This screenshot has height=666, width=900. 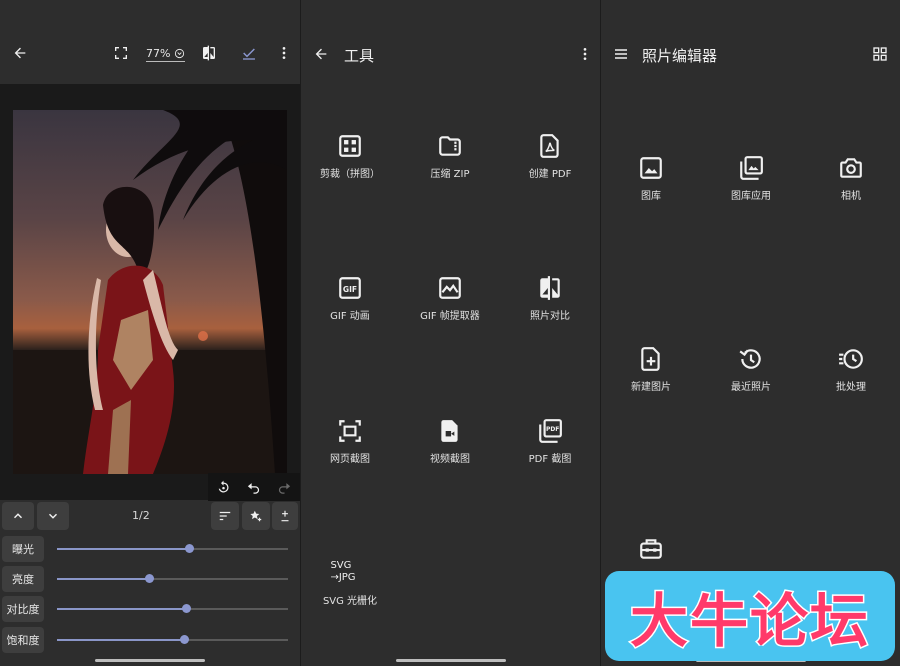 I want to click on grid-collage-icon, so click(x=350, y=146).